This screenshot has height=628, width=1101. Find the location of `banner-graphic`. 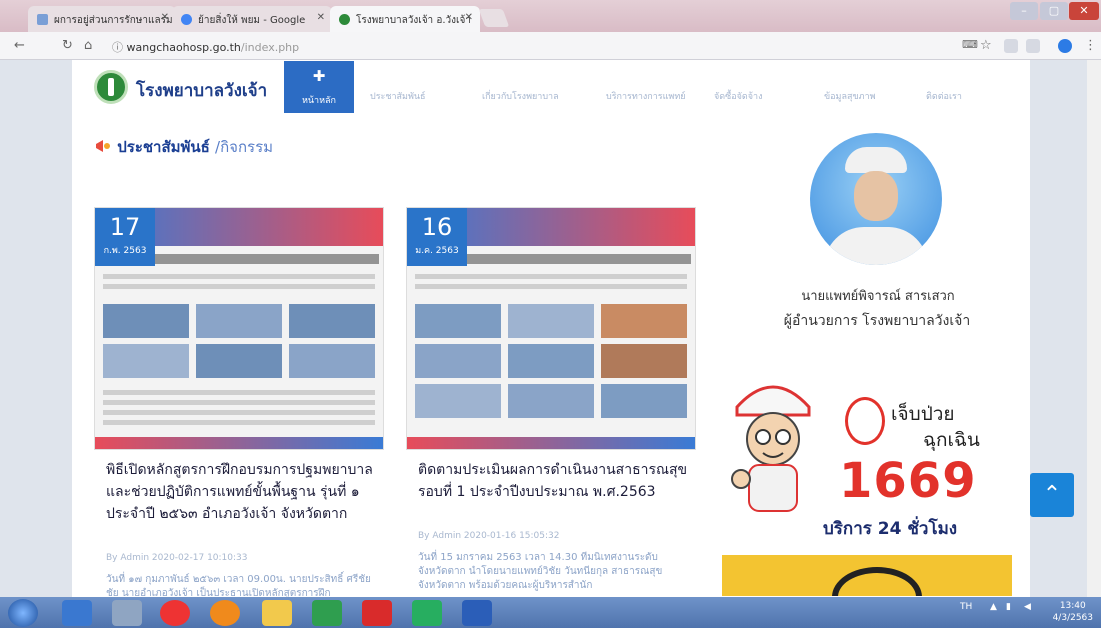

banner-graphic is located at coordinates (877, 581).